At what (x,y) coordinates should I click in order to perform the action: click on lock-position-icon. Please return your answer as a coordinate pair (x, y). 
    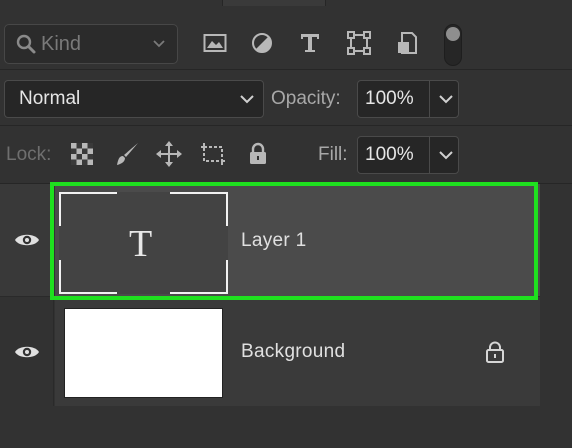
    Looking at the image, I should click on (169, 154).